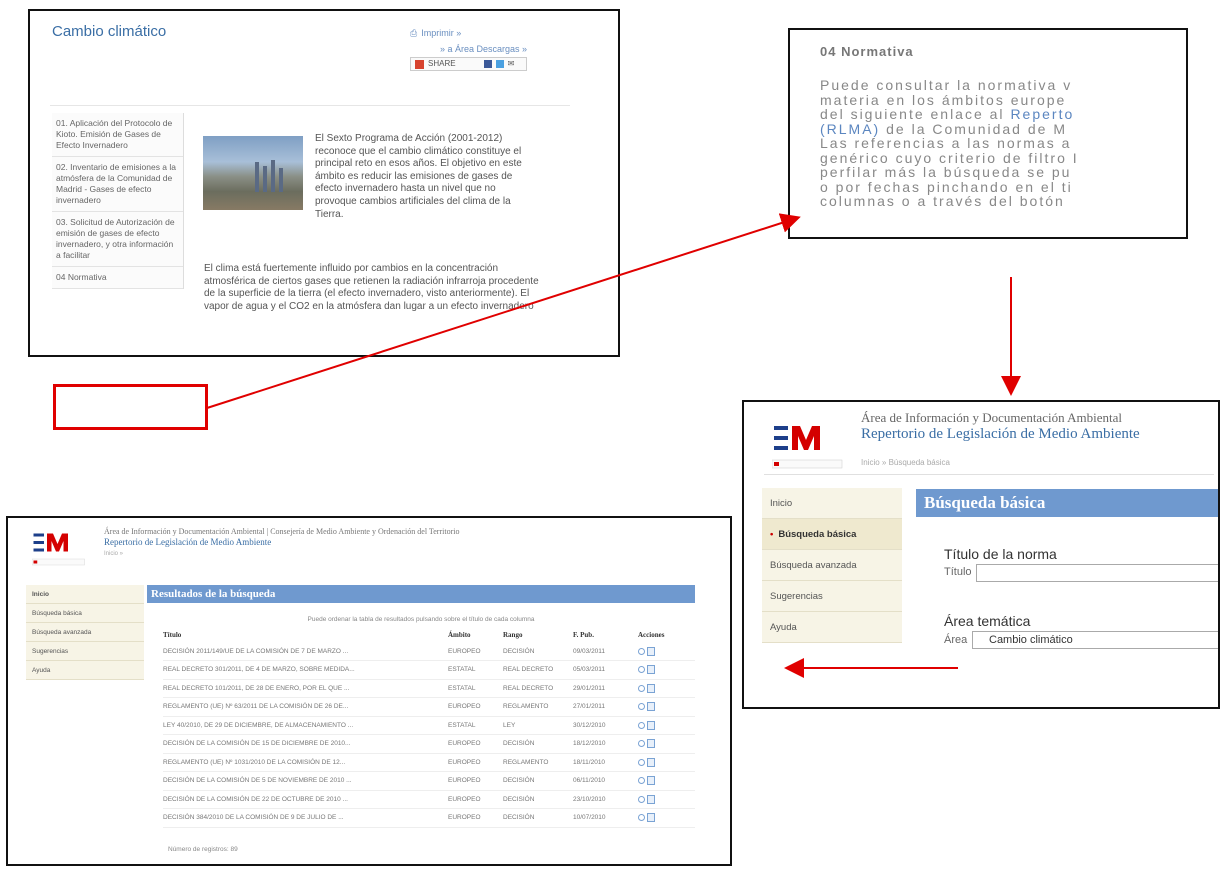 This screenshot has height=873, width=1226. Describe the element at coordinates (538, 635) in the screenshot. I see `col-rango: Rango` at that location.